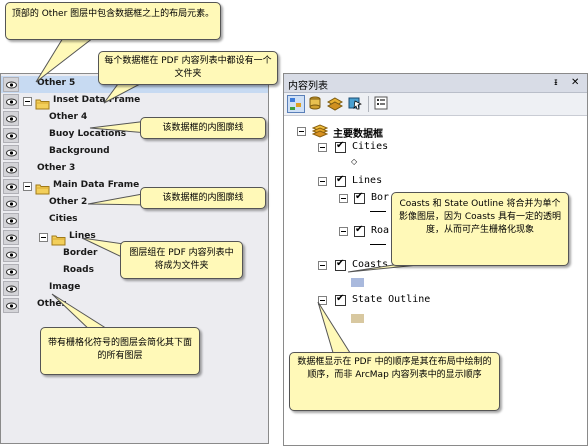  I want to click on callout-group-folder: 图层组在 PDF 内容列表中将成为文件夹, so click(181, 260).